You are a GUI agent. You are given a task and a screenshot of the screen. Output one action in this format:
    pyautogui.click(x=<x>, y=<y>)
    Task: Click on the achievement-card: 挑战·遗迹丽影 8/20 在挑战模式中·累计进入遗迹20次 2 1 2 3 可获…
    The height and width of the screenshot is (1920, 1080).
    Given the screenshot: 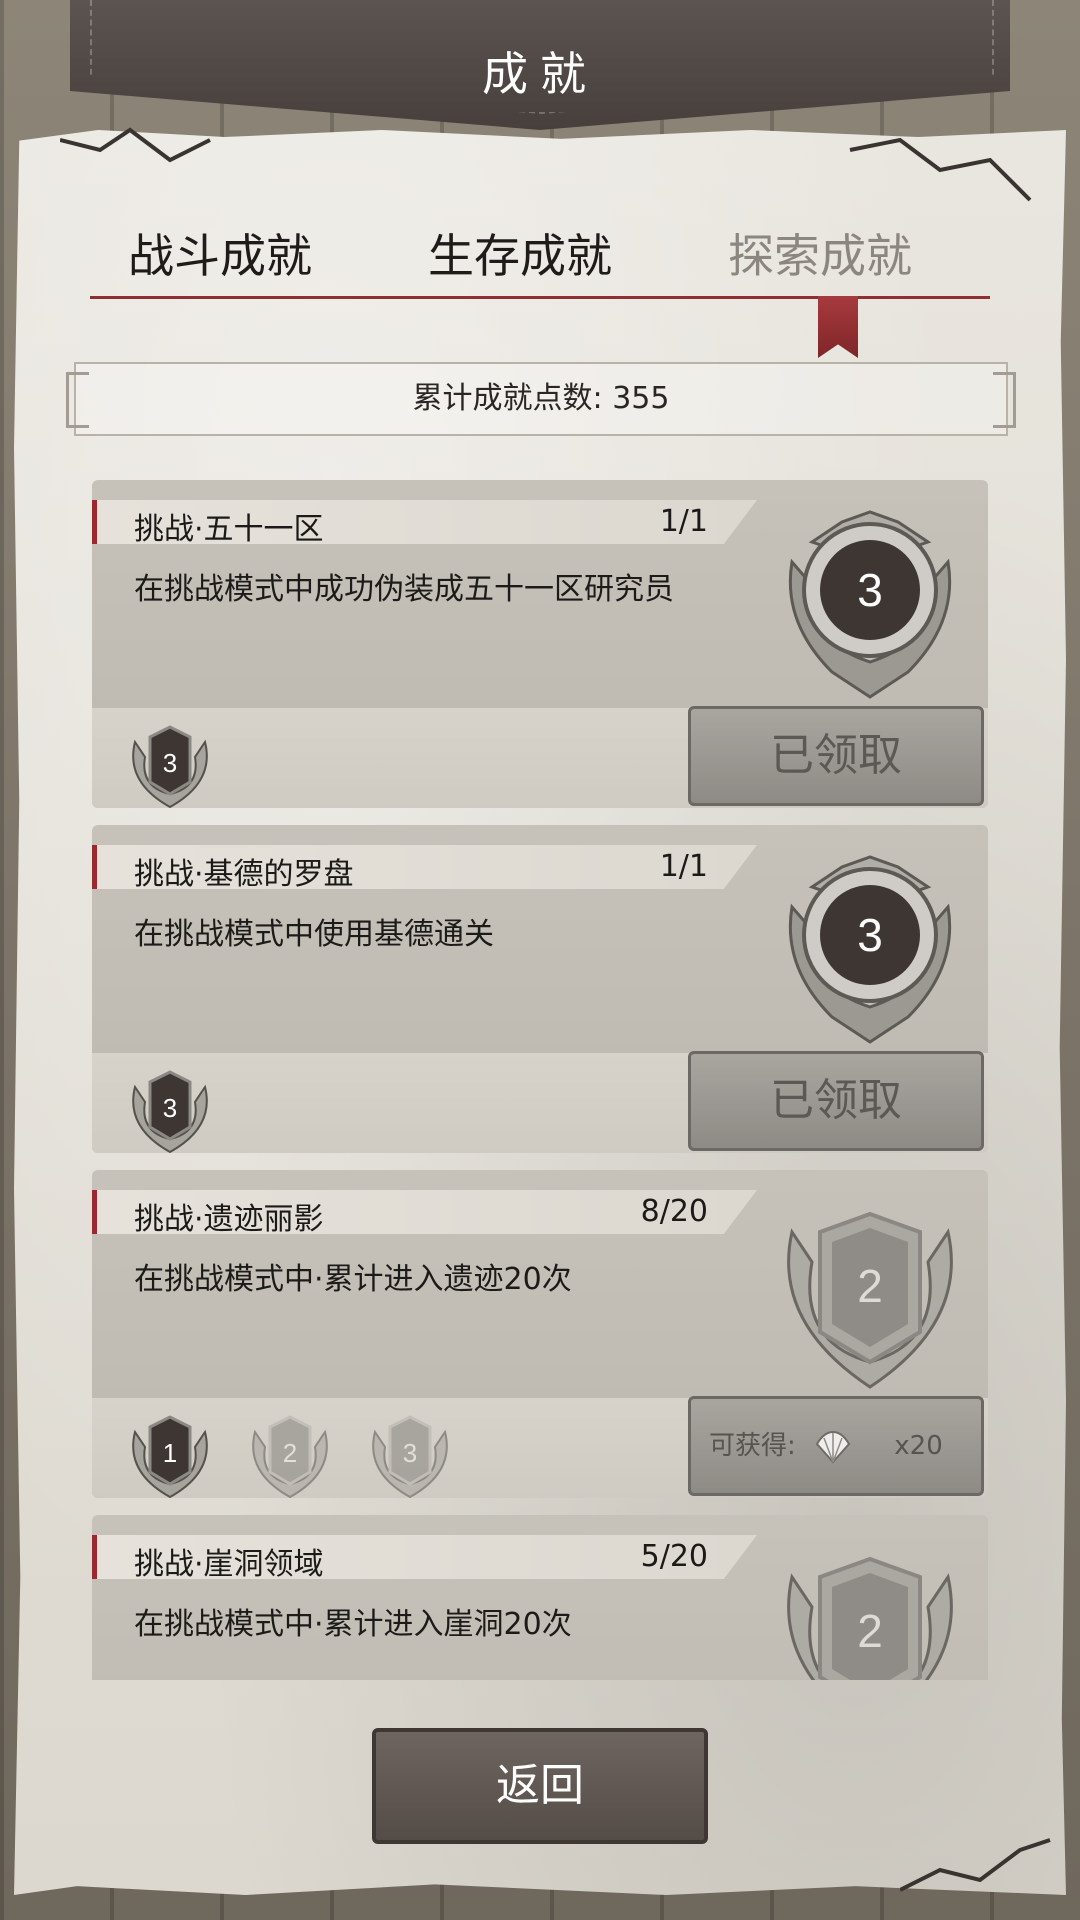 What is the action you would take?
    pyautogui.click(x=540, y=1334)
    